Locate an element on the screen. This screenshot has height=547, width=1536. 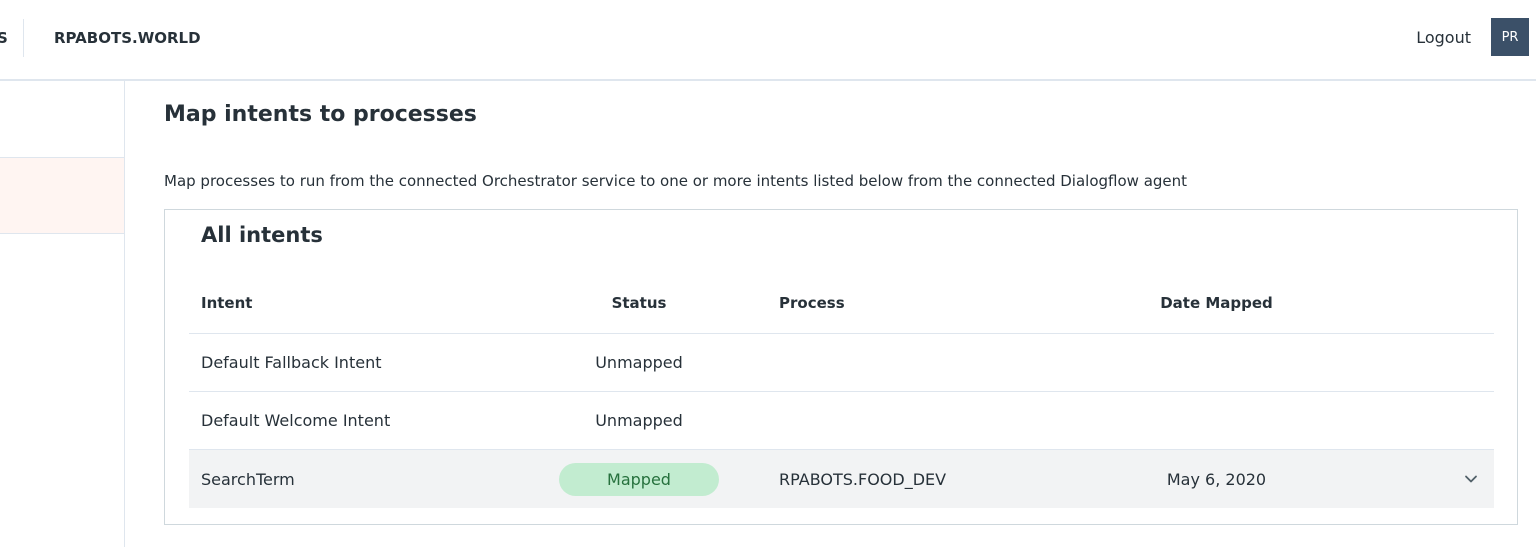
table-header-row: Intent Status Process Date Mapped is located at coordinates (841, 303).